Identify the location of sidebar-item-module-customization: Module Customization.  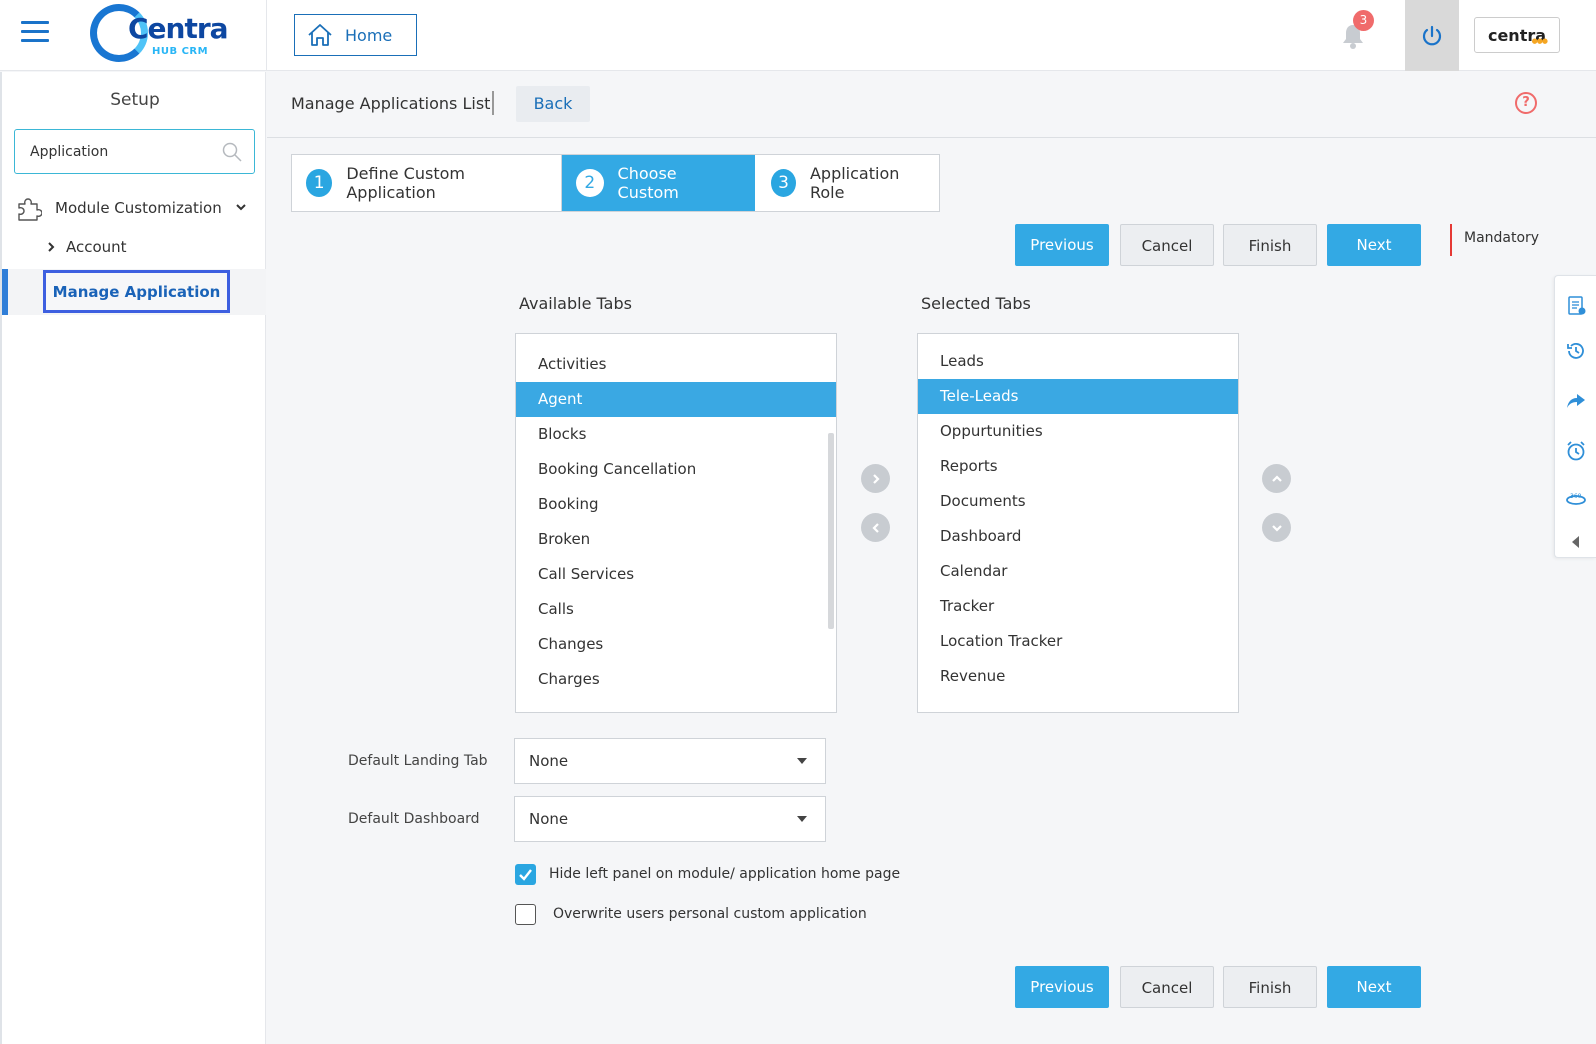
(136, 208).